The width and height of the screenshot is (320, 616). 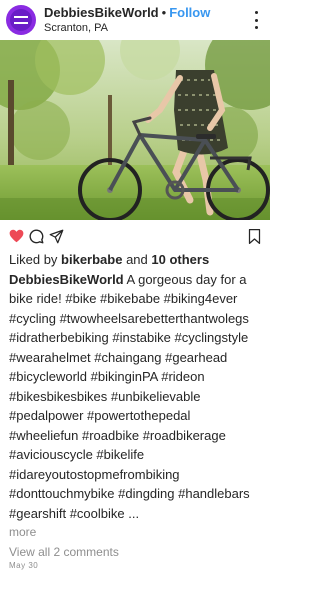 I want to click on avatar, so click(x=21, y=20).